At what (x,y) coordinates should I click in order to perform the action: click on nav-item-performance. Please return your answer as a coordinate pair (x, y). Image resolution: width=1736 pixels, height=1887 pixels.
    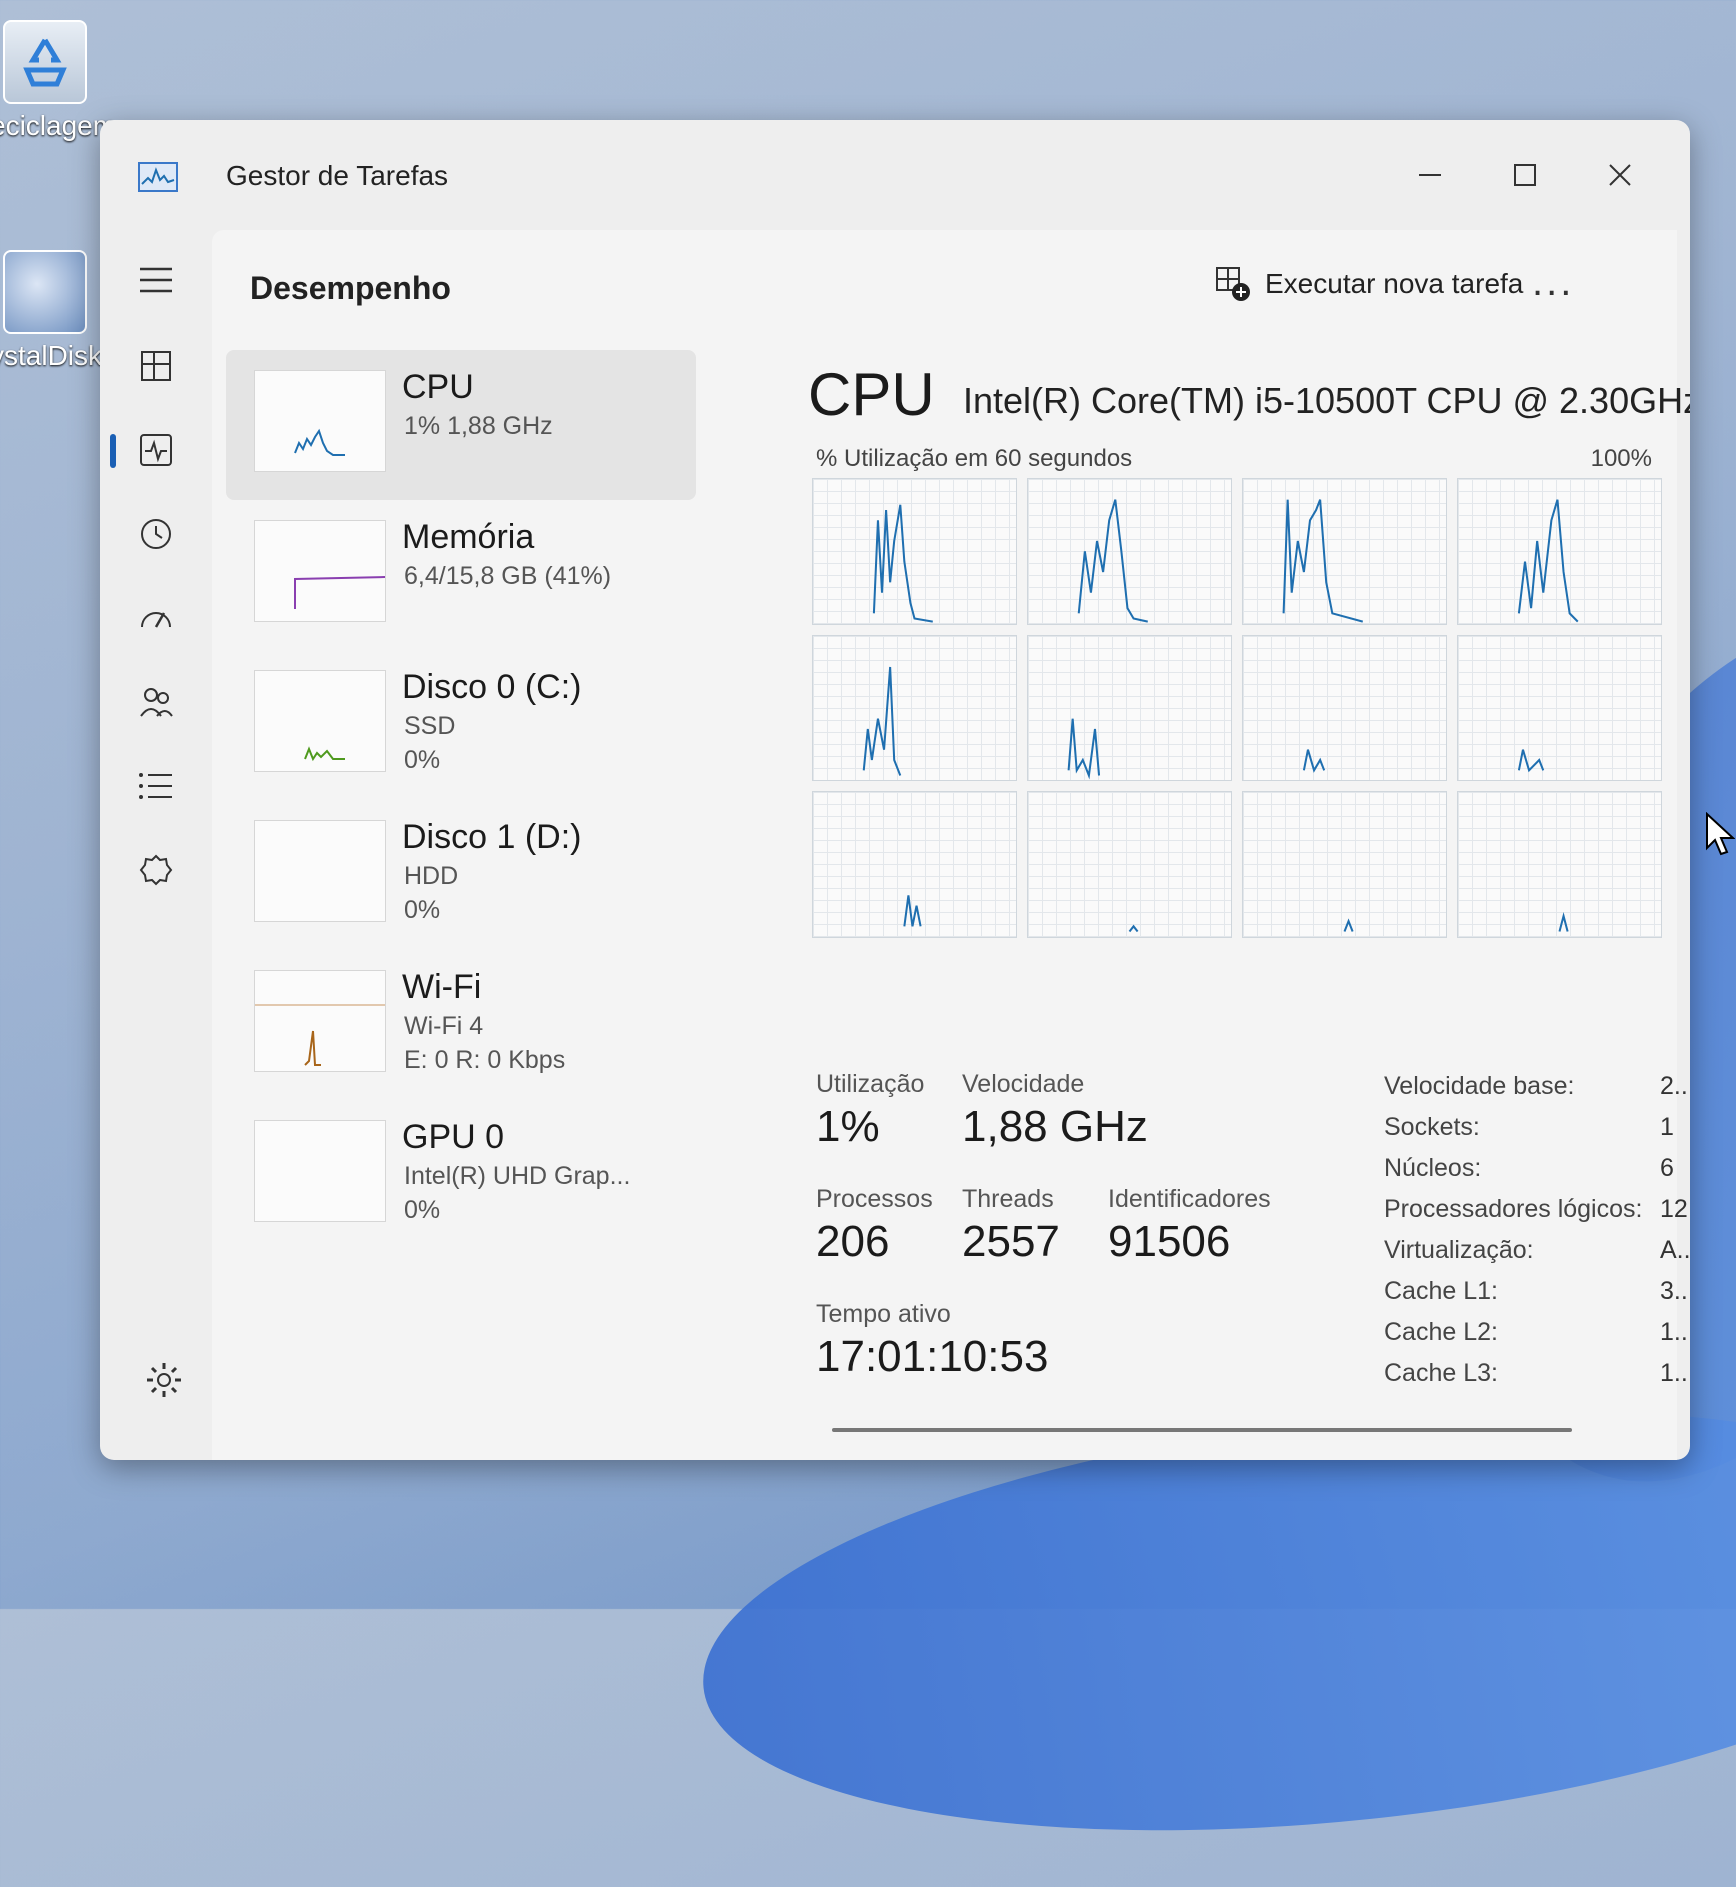
    Looking at the image, I should click on (156, 450).